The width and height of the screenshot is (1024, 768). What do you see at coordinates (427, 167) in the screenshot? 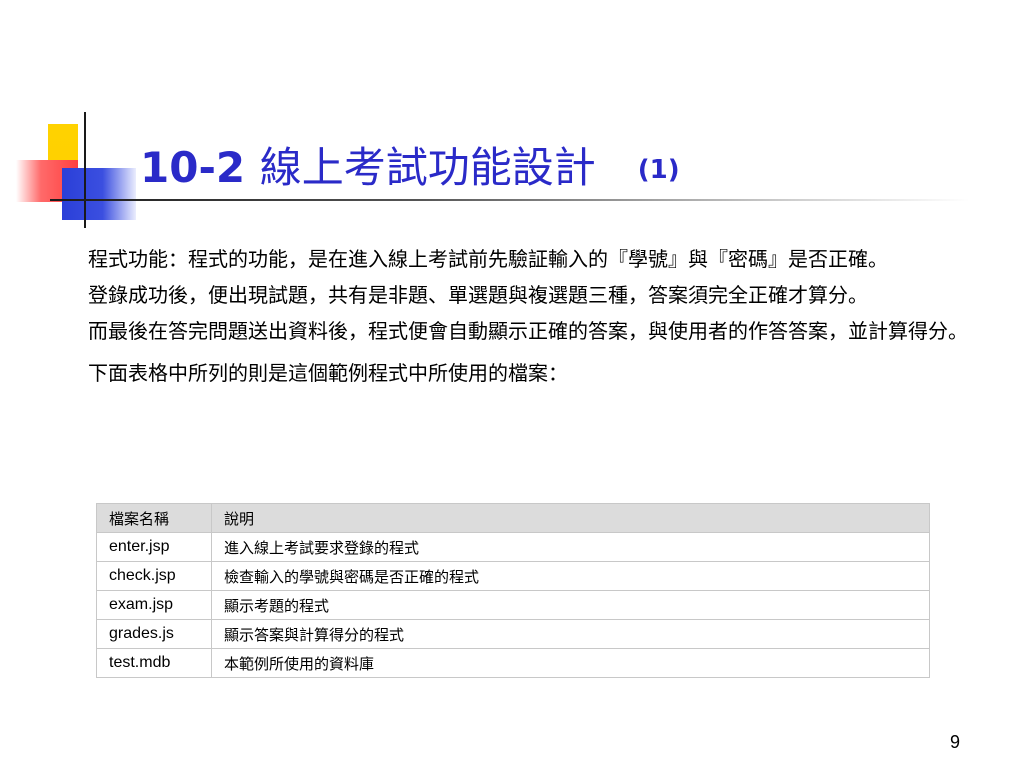
I see `title-main: 線上考試功能設計` at bounding box center [427, 167].